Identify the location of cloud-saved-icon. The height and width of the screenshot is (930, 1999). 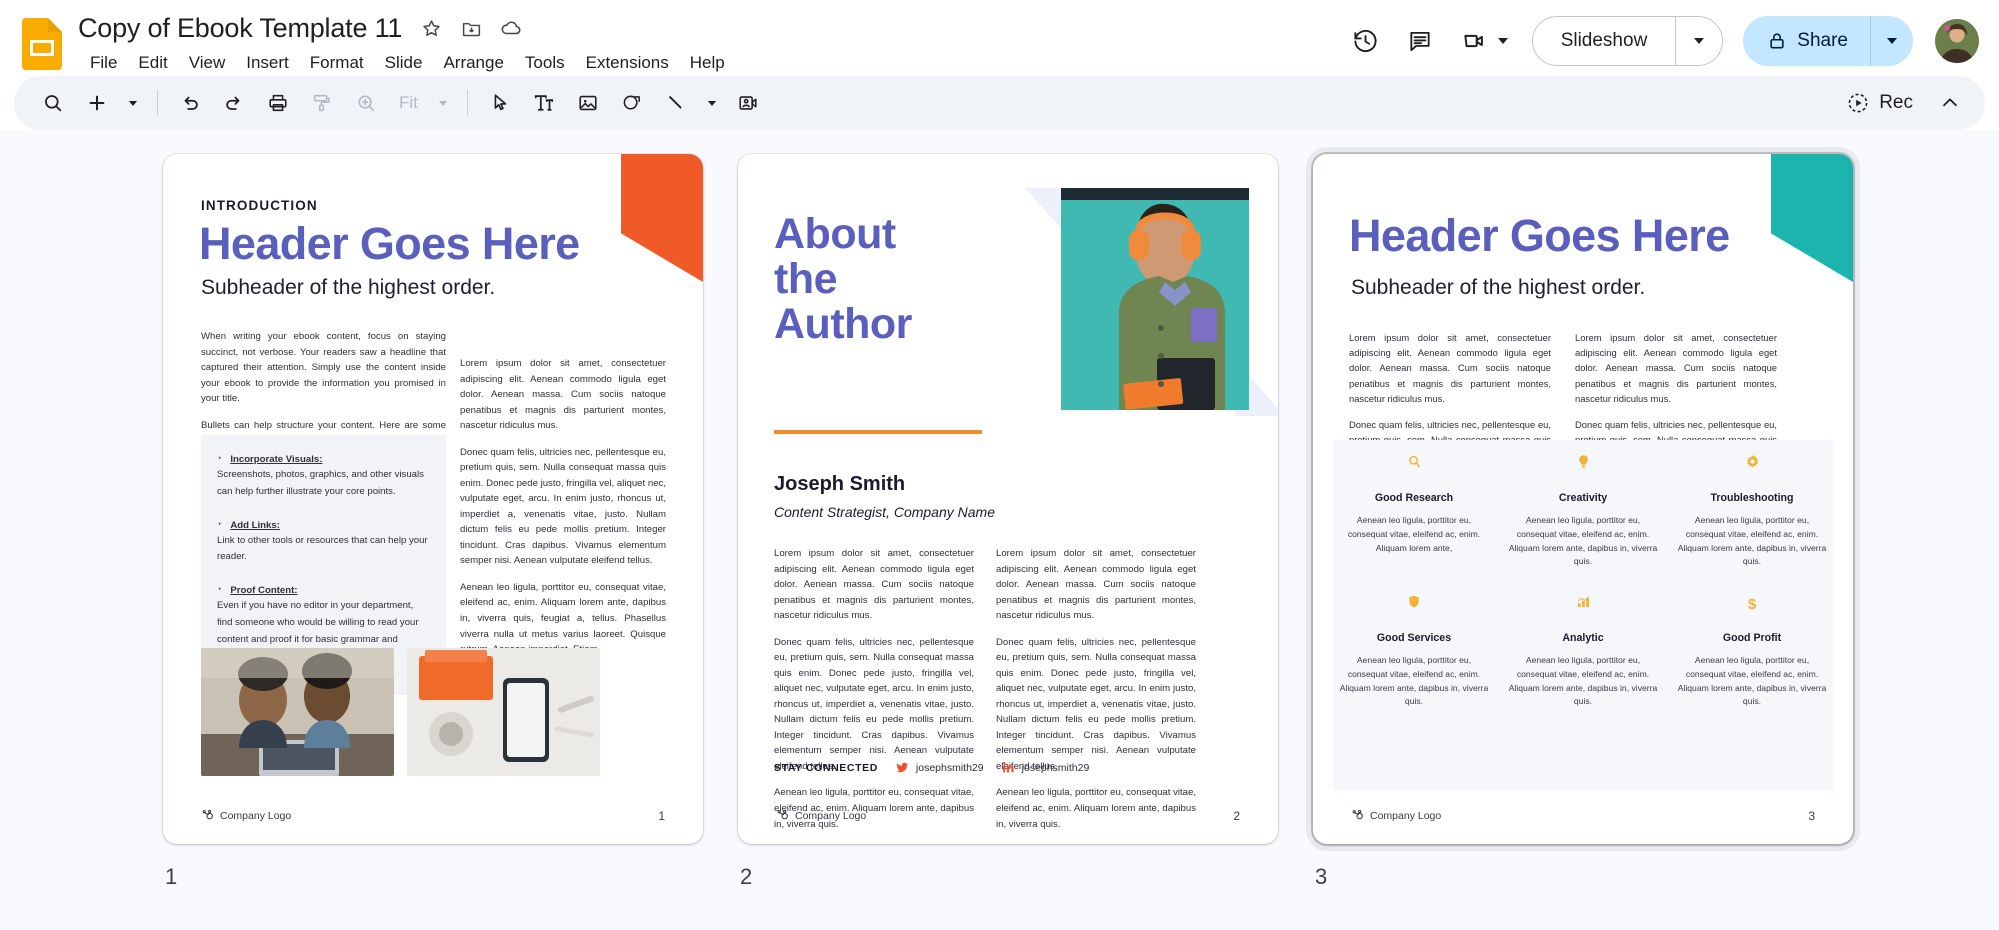
(511, 28).